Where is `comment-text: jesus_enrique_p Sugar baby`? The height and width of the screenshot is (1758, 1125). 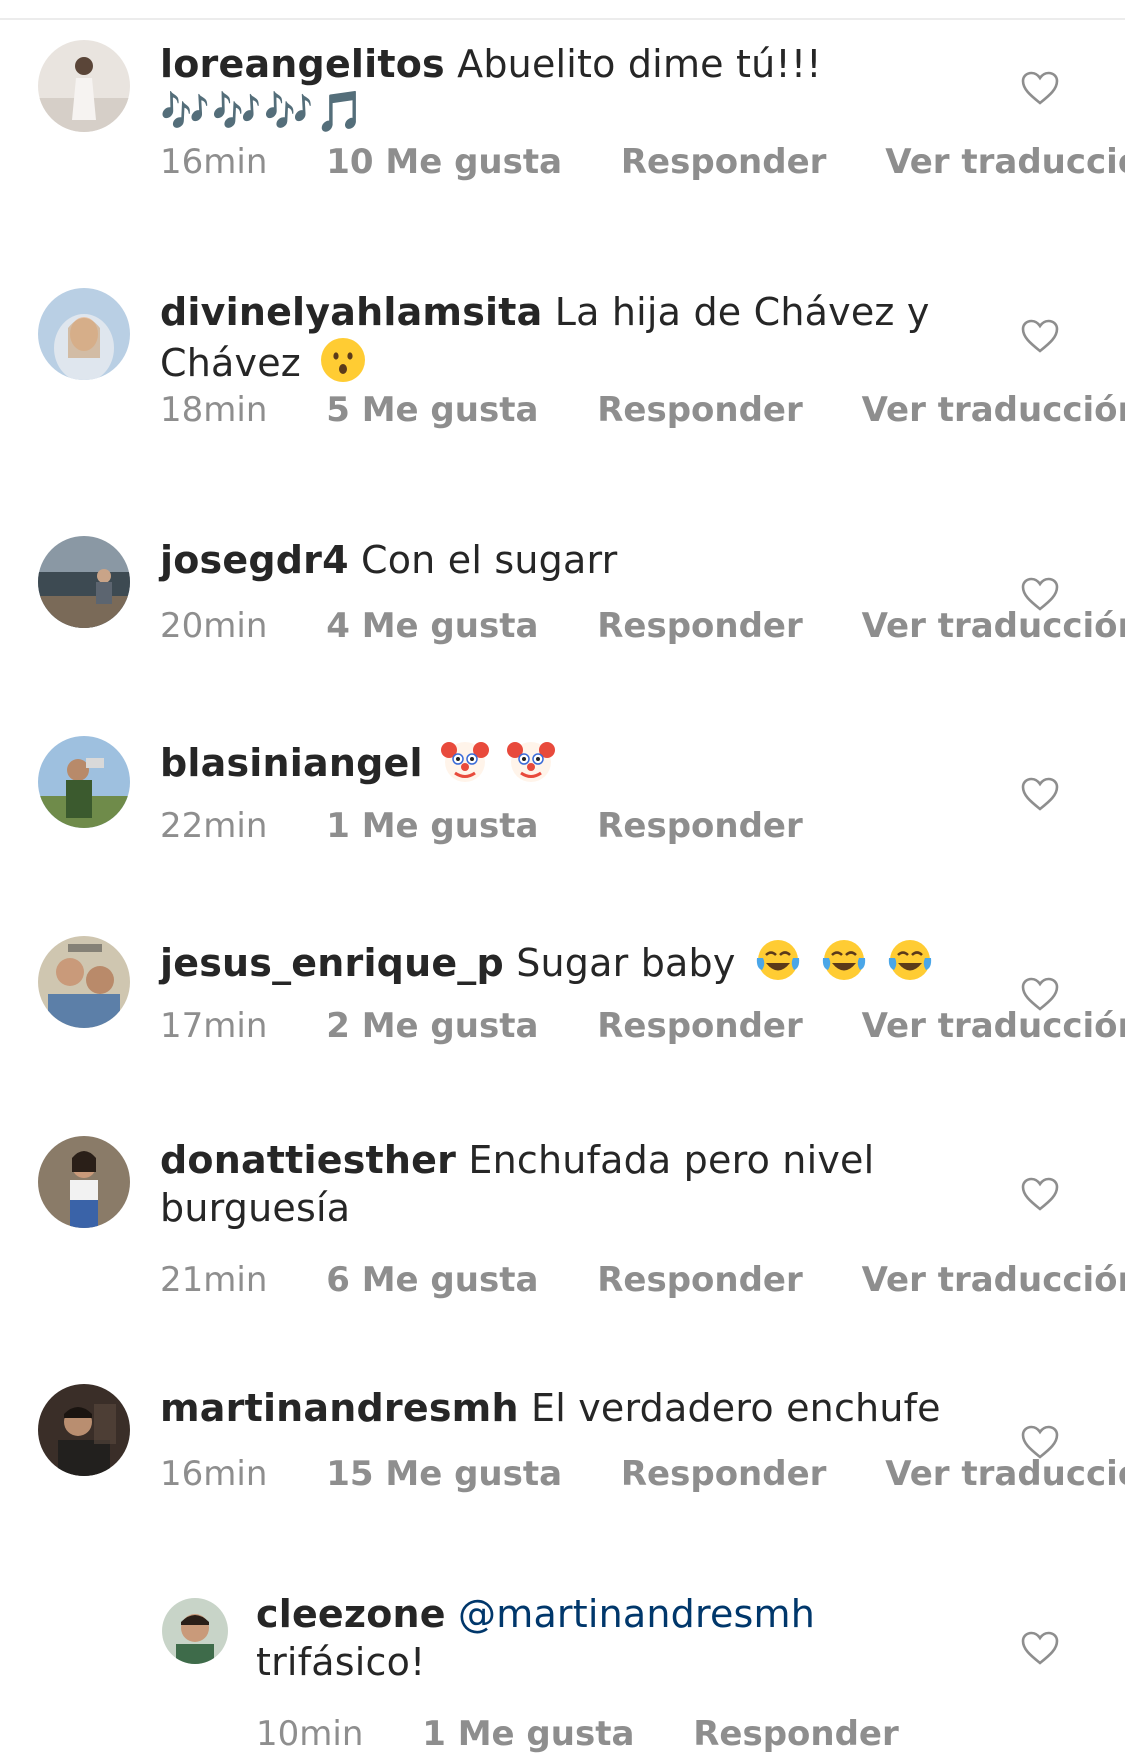
comment-text: jesus_enrique_p Sugar baby is located at coordinates (580, 961).